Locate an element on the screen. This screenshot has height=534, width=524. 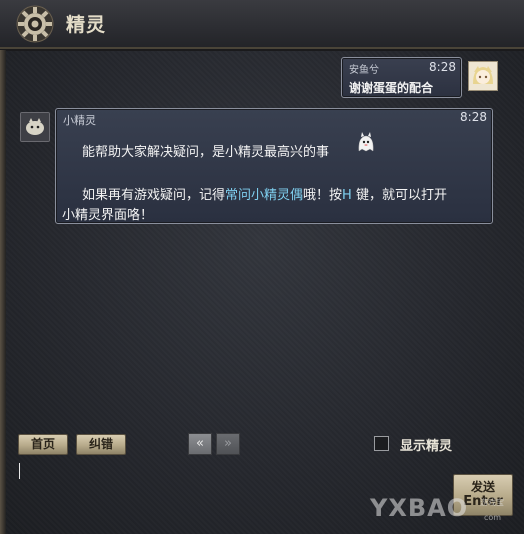
ghost-emoticon-icon is located at coordinates (366, 142).